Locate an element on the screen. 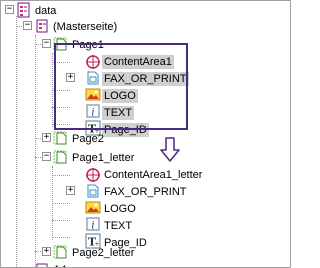 Image resolution: width=320 pixels, height=268 pixels. tree-item-contentarea1-letter: ContentArea1_letter is located at coordinates (153, 175).